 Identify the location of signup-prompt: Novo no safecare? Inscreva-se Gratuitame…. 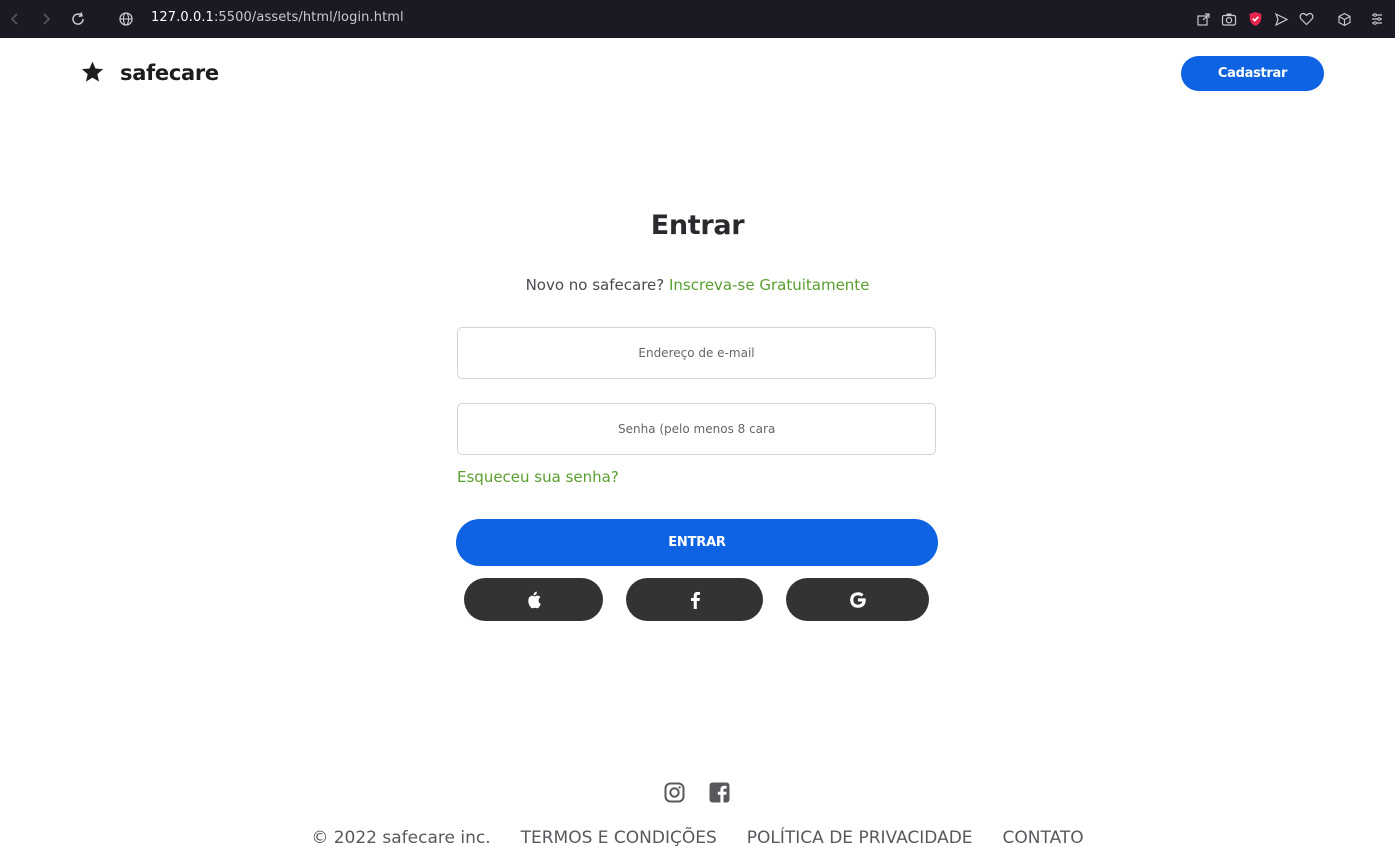
(697, 285).